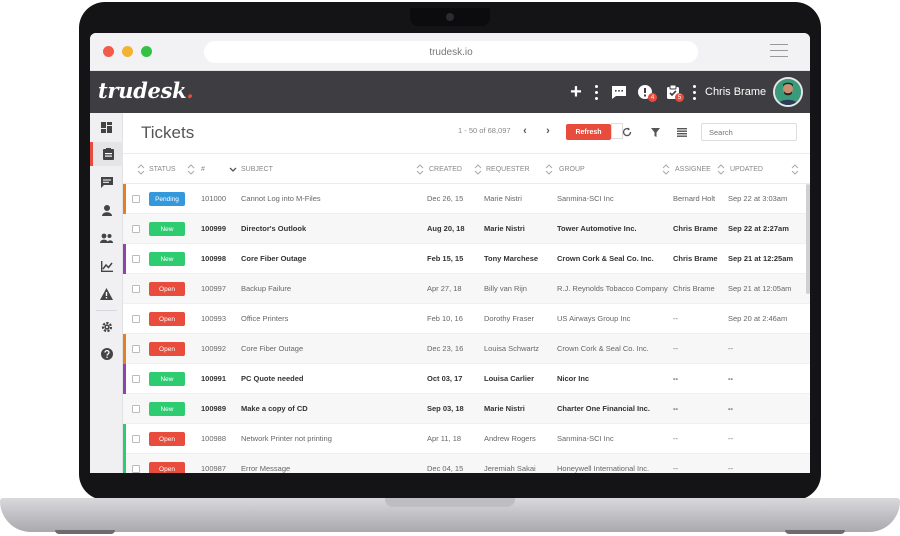  I want to click on col-requester: REQUESTER, so click(508, 169).